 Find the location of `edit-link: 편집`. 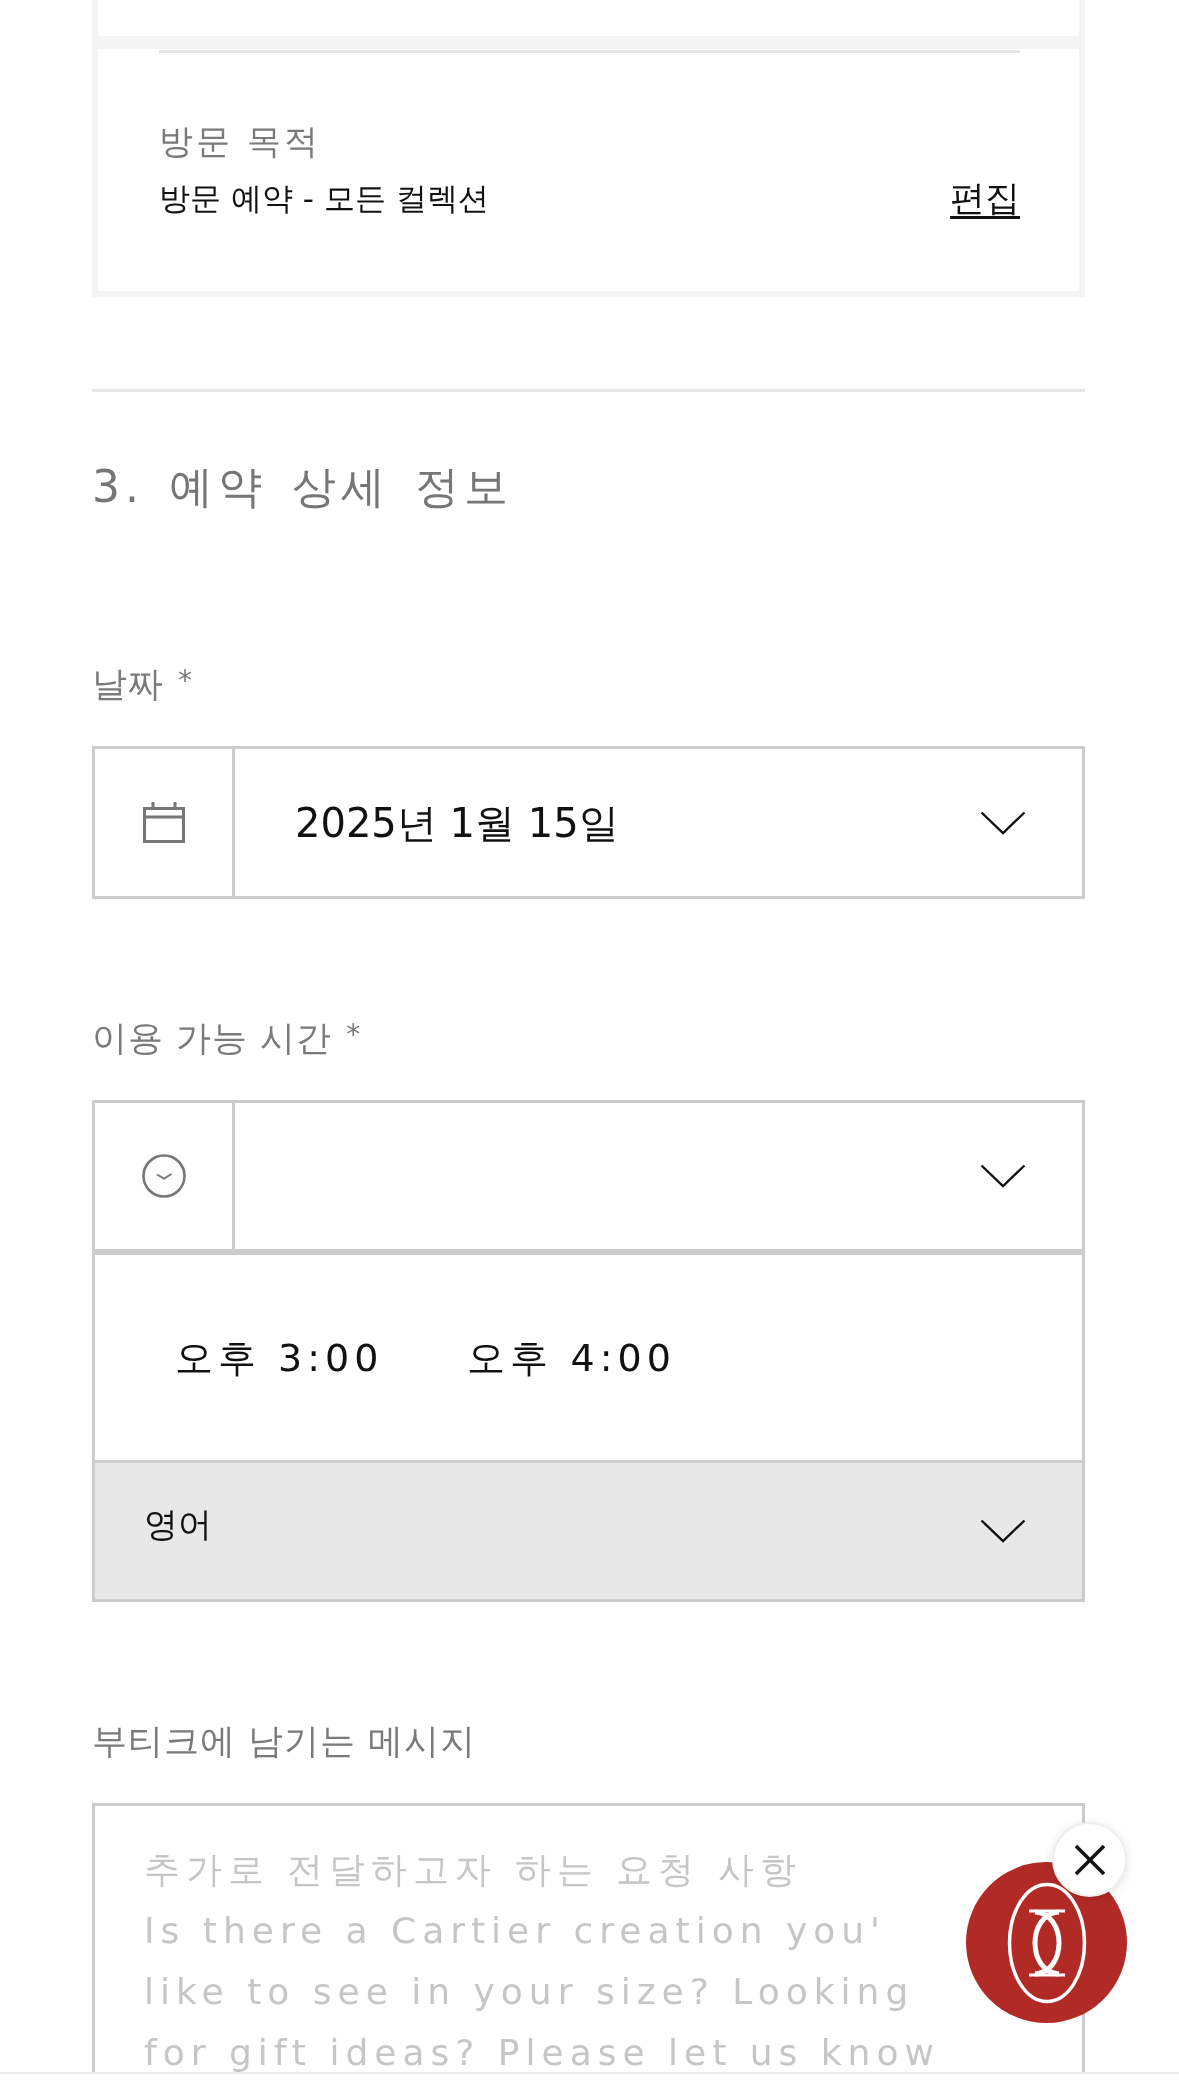

edit-link: 편집 is located at coordinates (985, 198).